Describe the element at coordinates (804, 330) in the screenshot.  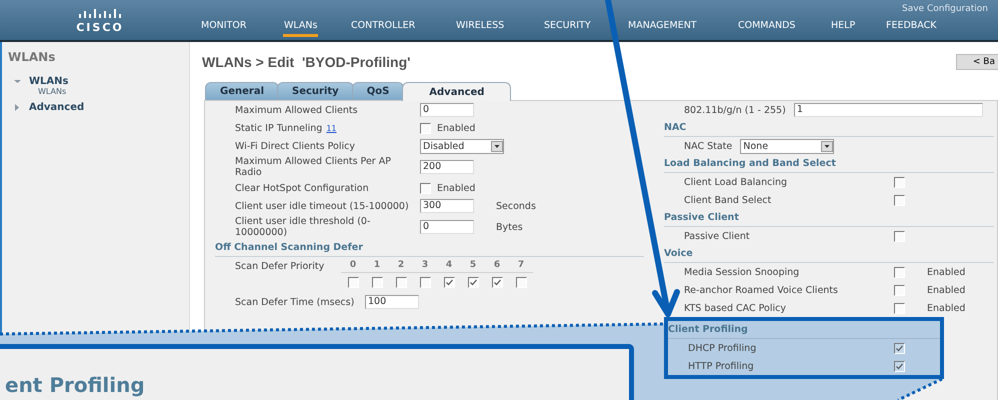
I see `section-heading: Client Profiling` at that location.